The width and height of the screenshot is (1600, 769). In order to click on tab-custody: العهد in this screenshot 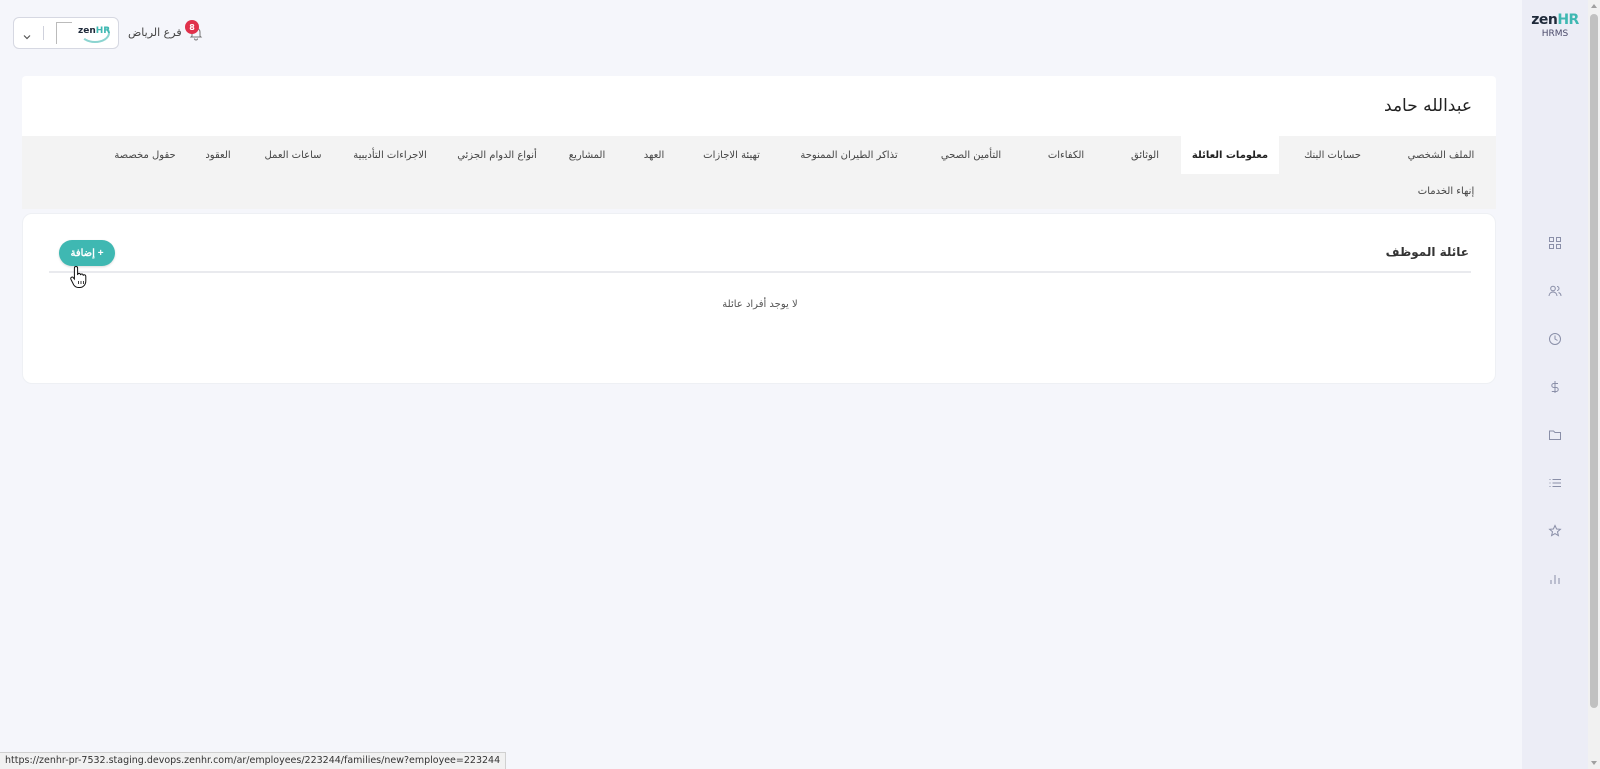, I will do `click(654, 155)`.